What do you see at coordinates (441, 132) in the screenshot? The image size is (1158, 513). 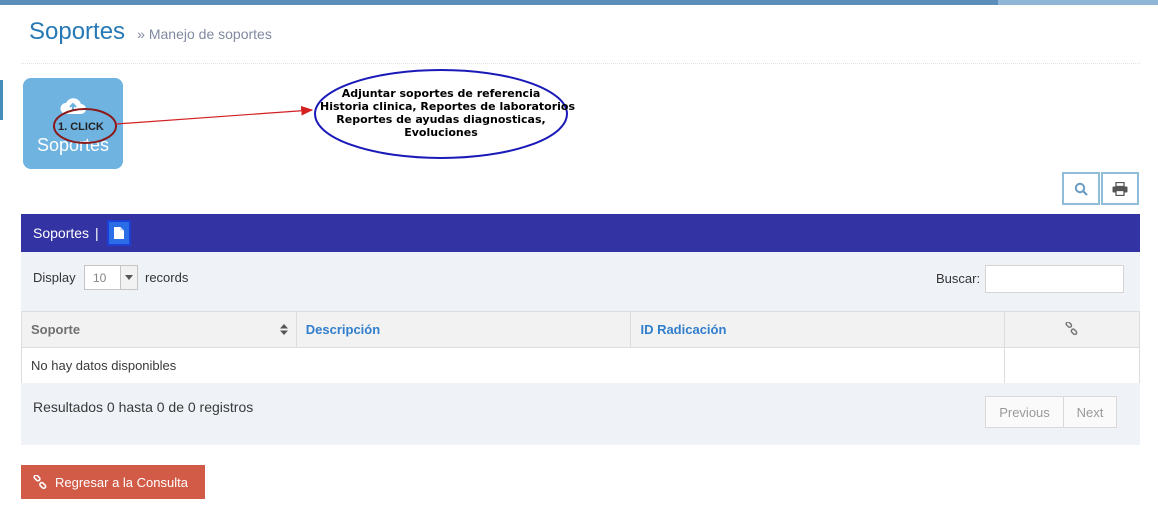 I see `callout-line: Evoluciones` at bounding box center [441, 132].